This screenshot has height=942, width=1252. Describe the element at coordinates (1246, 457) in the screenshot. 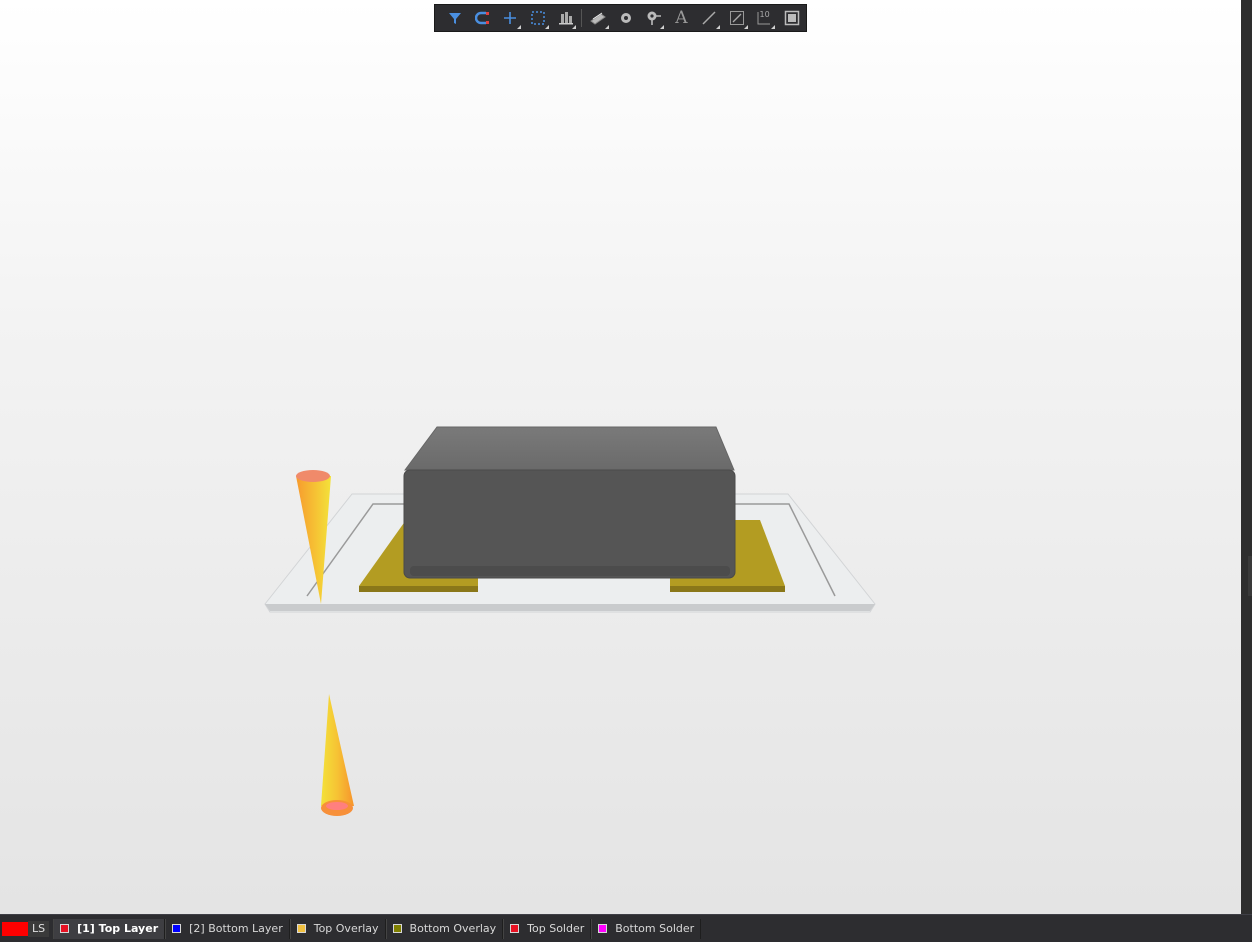

I see `right-panel-edge` at that location.